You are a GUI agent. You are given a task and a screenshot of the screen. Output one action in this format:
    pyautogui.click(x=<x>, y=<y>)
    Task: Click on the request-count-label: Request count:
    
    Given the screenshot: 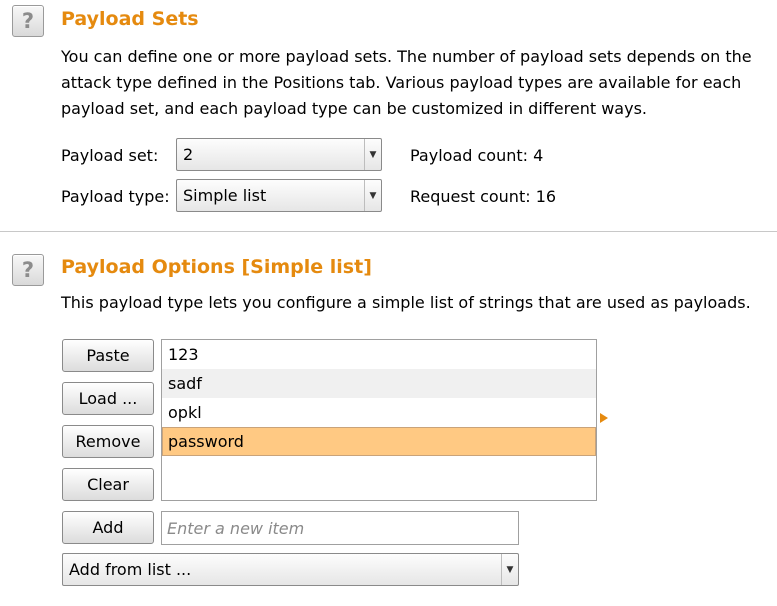 What is the action you would take?
    pyautogui.click(x=470, y=196)
    